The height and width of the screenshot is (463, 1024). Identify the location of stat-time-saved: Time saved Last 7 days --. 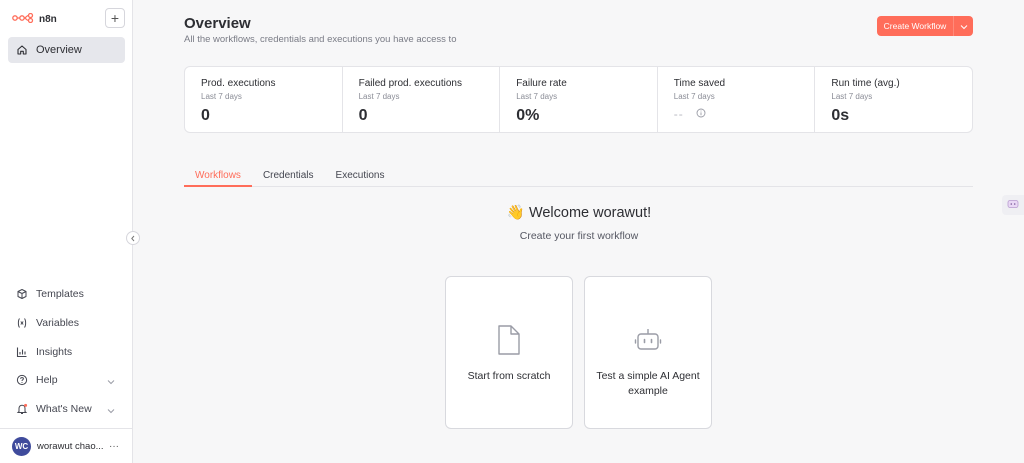
(737, 99).